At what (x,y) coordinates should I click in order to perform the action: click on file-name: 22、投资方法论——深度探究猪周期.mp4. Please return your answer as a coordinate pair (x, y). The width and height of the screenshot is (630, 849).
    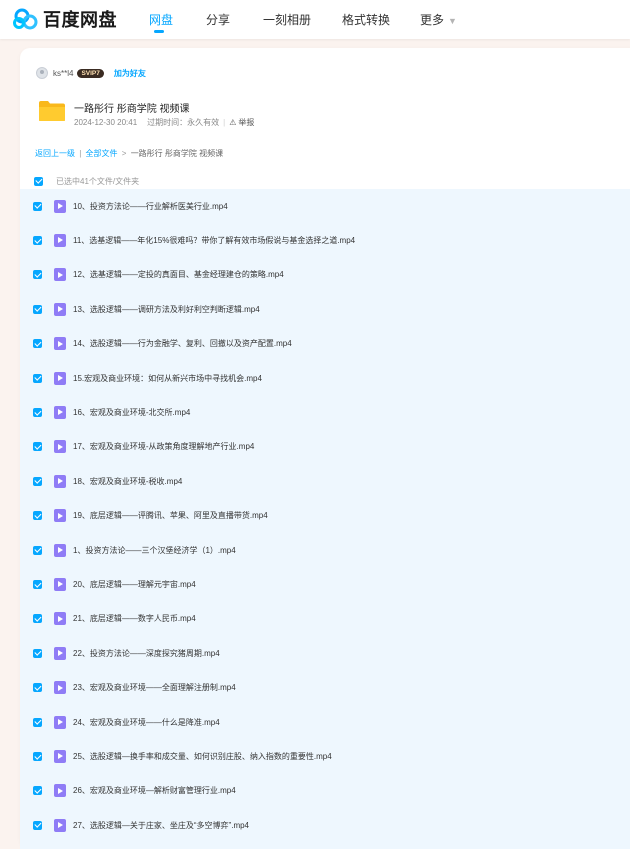
    Looking at the image, I should click on (146, 653).